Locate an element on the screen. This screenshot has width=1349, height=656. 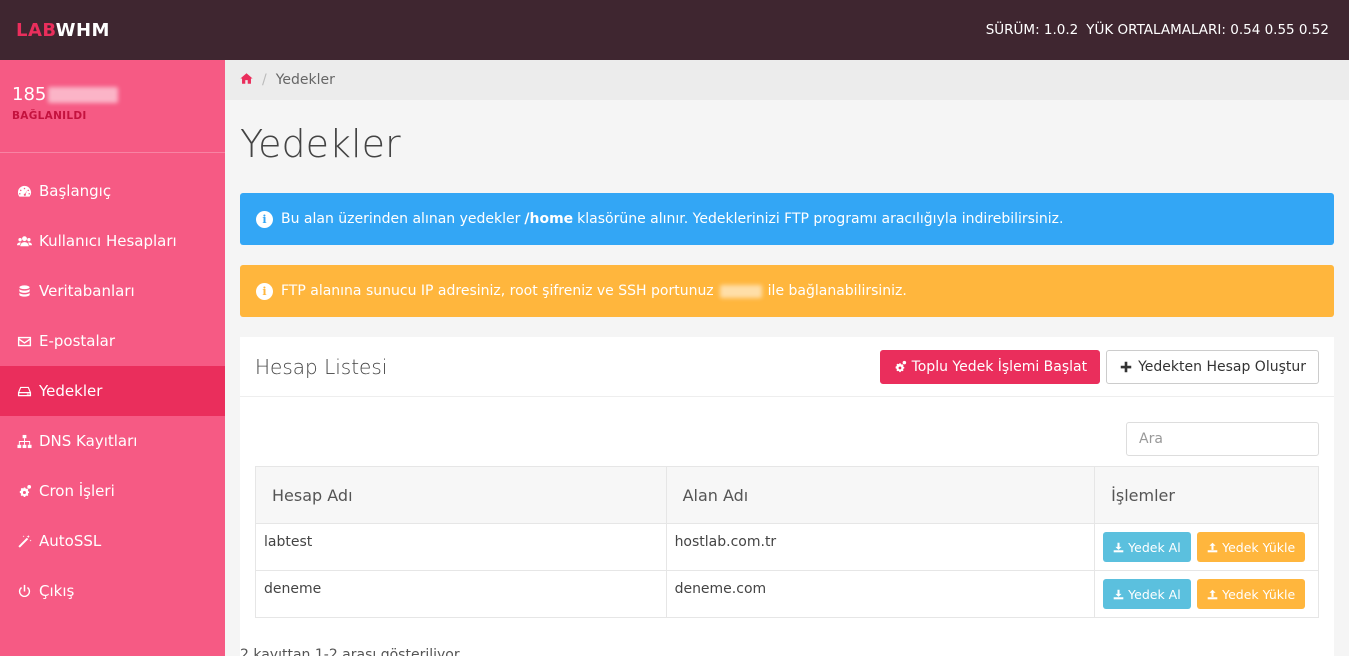
sidebar-item-dns-kayitlari: DNS Kayıtları is located at coordinates (112, 441).